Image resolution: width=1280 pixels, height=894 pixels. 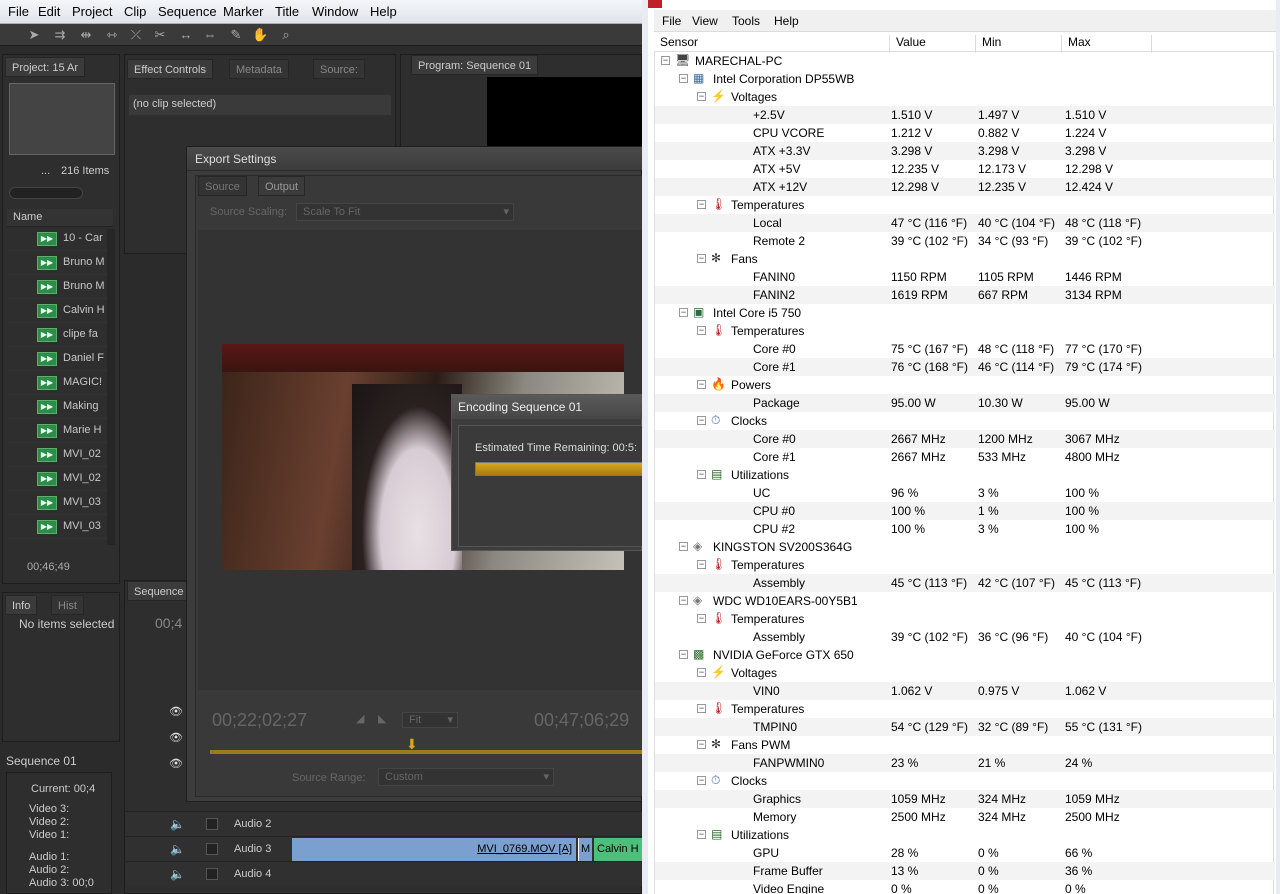 What do you see at coordinates (965, 887) in the screenshot?
I see `sensor-row: Video Engine 0 % 0 % 0 %` at bounding box center [965, 887].